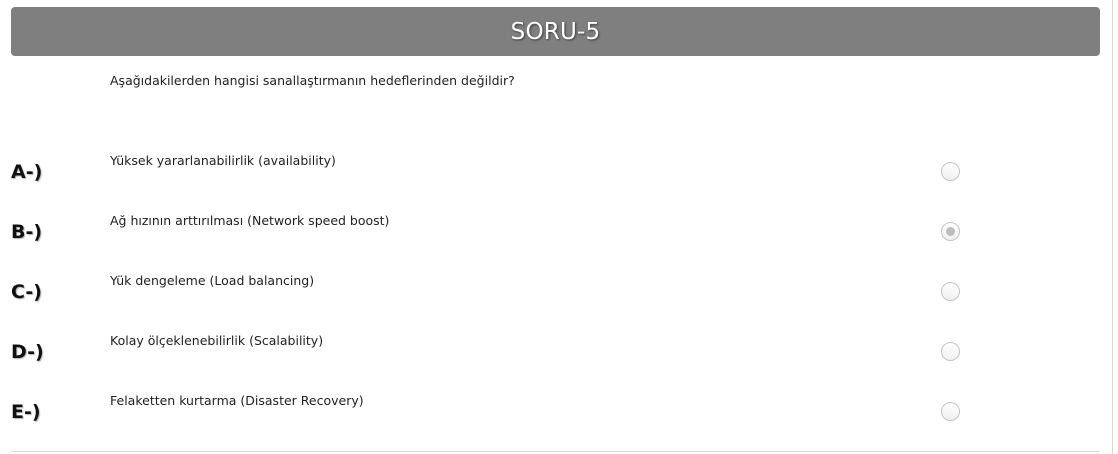 The image size is (1118, 454). What do you see at coordinates (27, 232) in the screenshot?
I see `option-letter: B-)` at bounding box center [27, 232].